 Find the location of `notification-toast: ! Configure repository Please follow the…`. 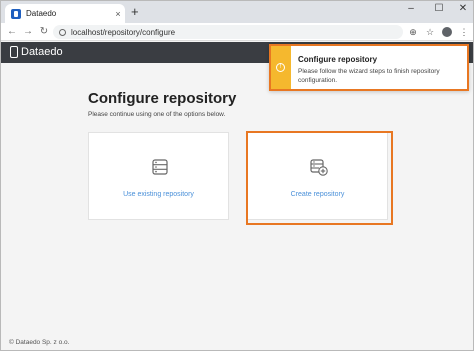

notification-toast: ! Configure repository Please follow the… is located at coordinates (369, 67).